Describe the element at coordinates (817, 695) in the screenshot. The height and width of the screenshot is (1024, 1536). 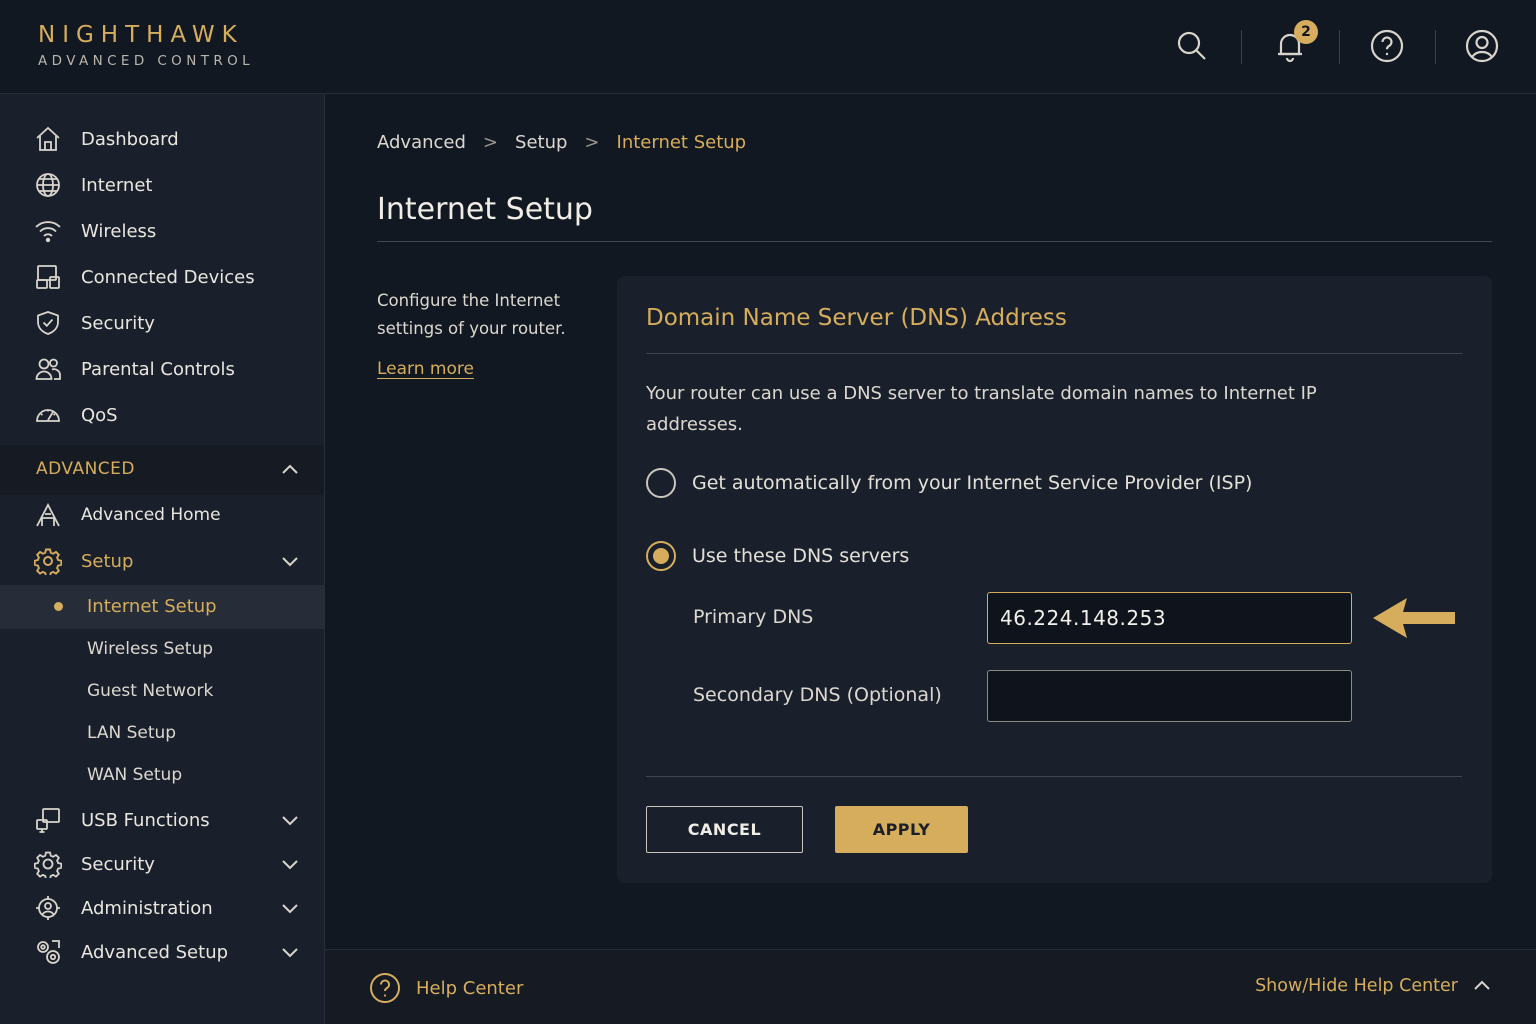
I see `secondary-dns-label: Secondary DNS (Optional)` at that location.